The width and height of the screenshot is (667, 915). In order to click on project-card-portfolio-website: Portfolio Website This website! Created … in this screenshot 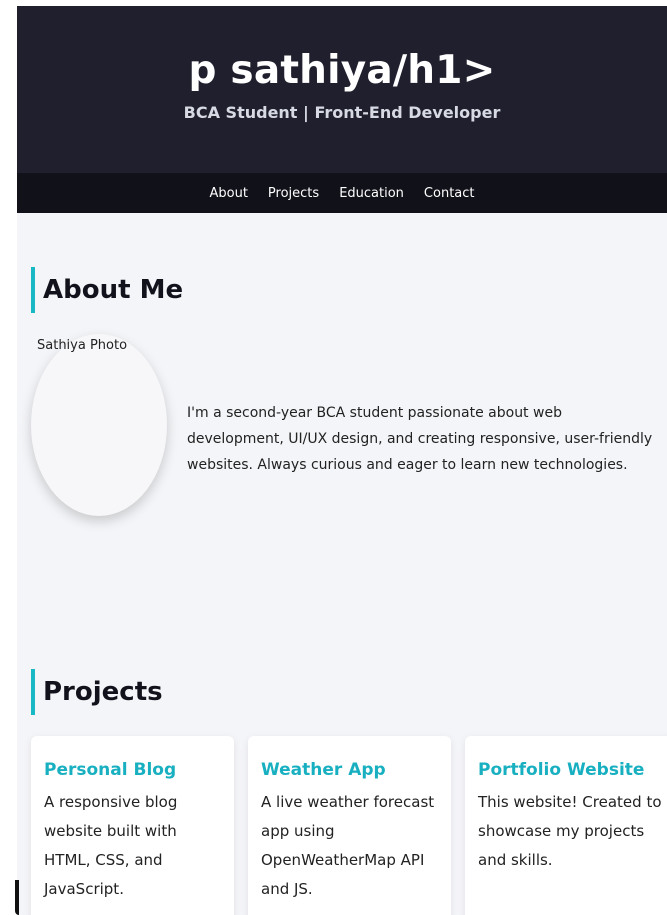, I will do `click(566, 825)`.